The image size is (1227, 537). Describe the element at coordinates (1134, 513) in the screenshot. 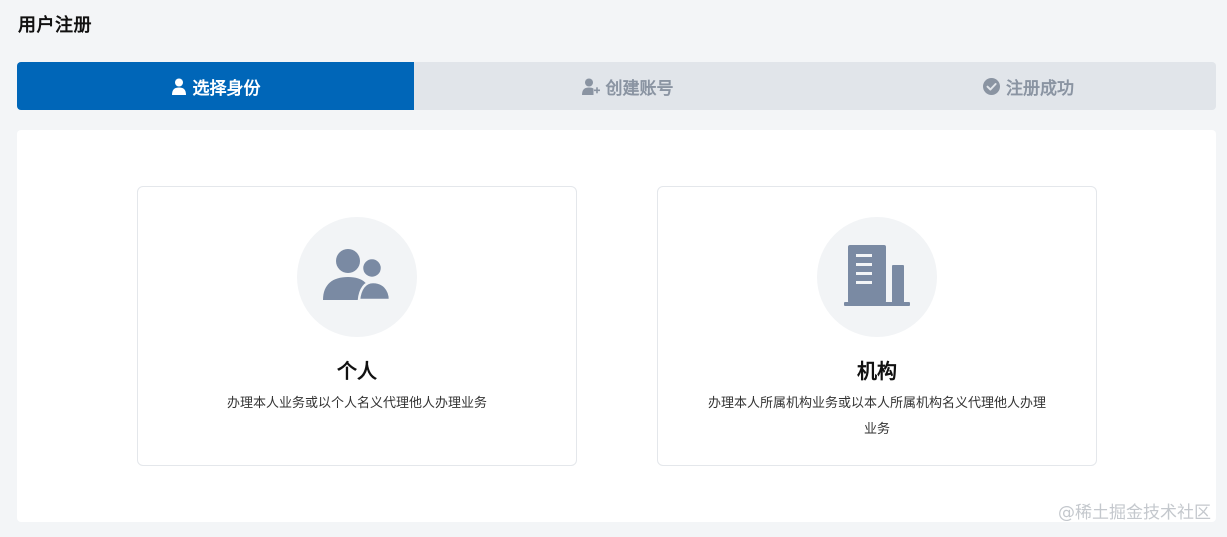

I see `watermark: @稀土掘金技术社区` at that location.